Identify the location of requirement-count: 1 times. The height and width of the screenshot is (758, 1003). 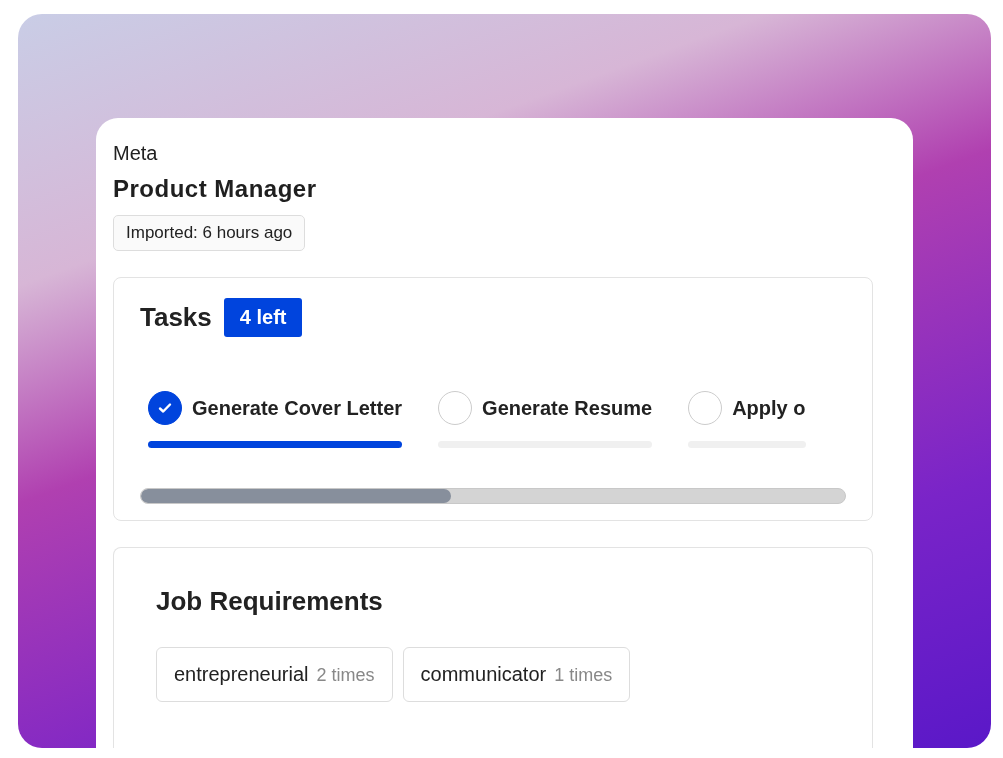
(583, 675).